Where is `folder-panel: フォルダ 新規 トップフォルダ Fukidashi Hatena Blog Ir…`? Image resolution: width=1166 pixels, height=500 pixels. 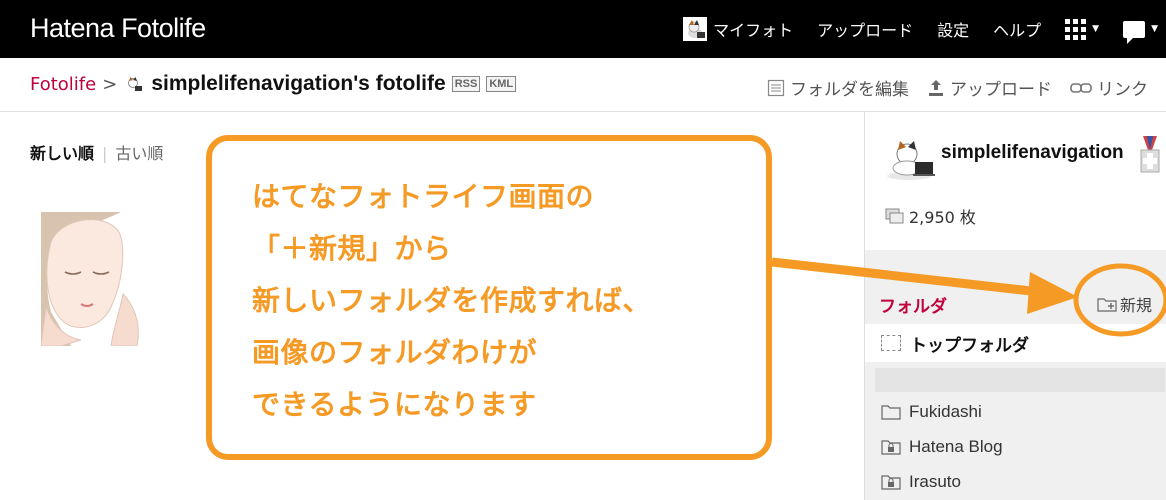 folder-panel: フォルダ 新規 トップフォルダ Fukidashi Hatena Blog Ir… is located at coordinates (1015, 375).